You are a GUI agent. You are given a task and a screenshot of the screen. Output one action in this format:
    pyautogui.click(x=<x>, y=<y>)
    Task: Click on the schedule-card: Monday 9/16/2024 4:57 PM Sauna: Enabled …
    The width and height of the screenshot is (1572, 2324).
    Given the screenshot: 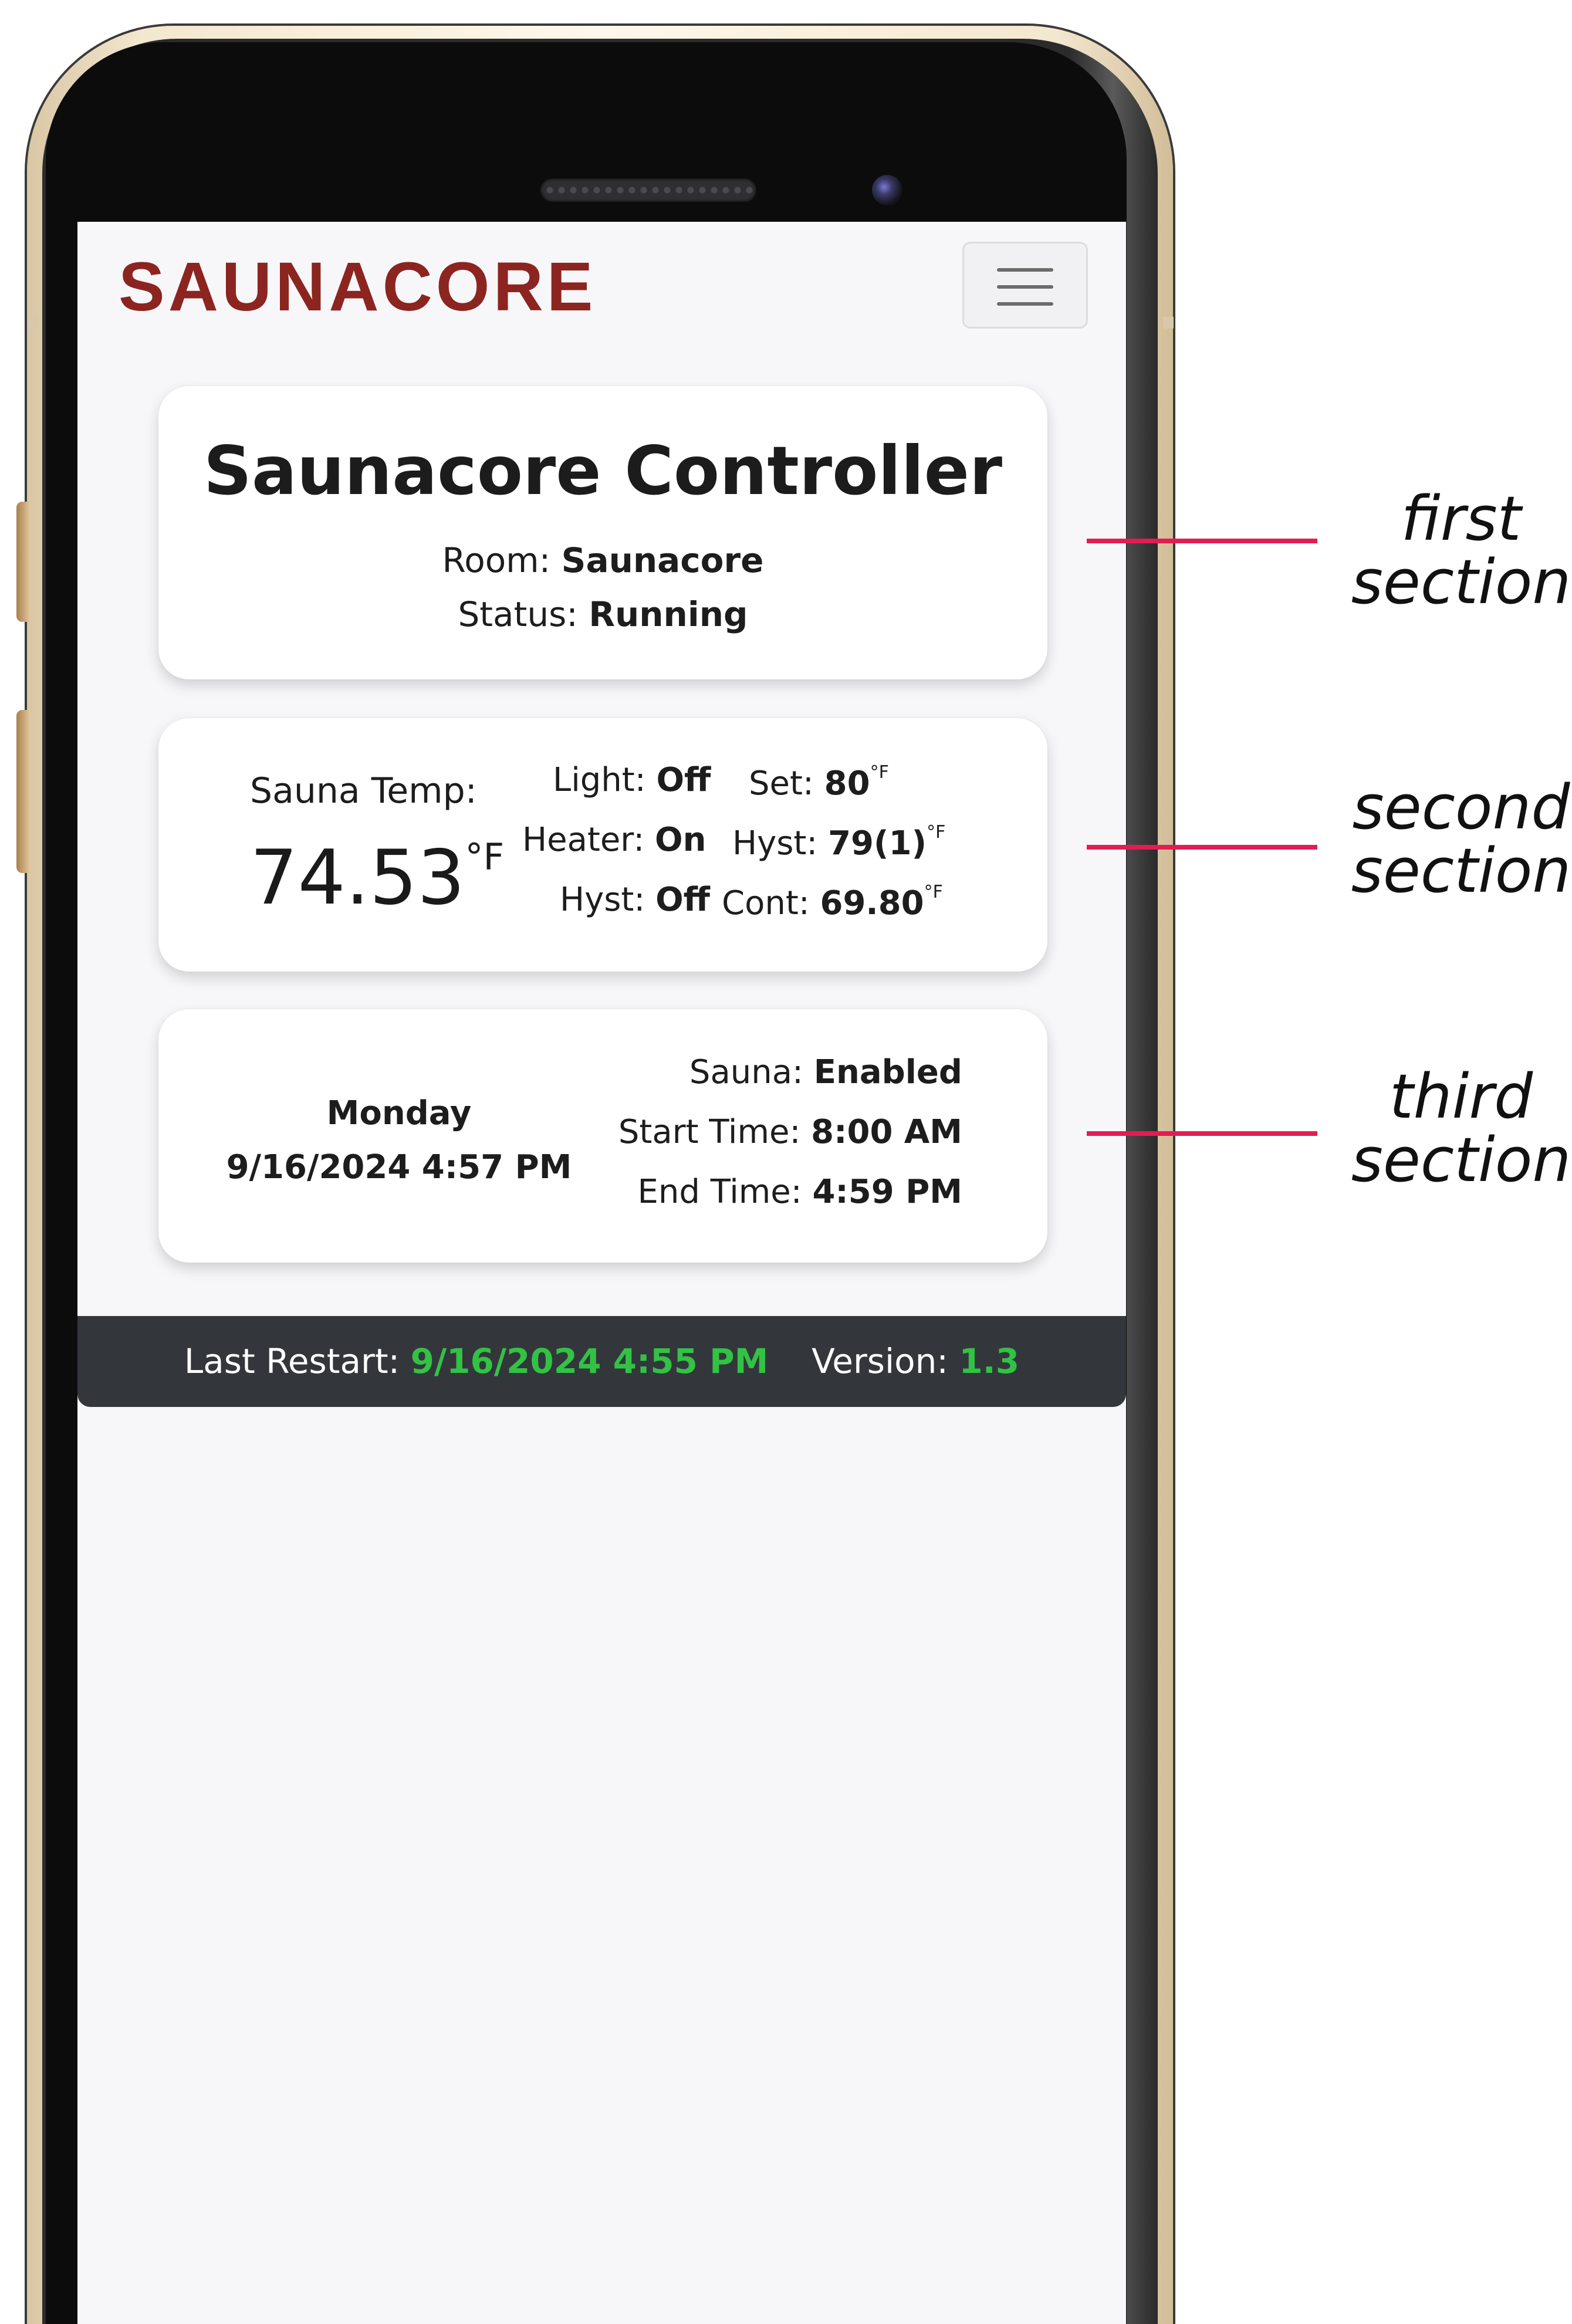 What is the action you would take?
    pyautogui.click(x=602, y=1136)
    